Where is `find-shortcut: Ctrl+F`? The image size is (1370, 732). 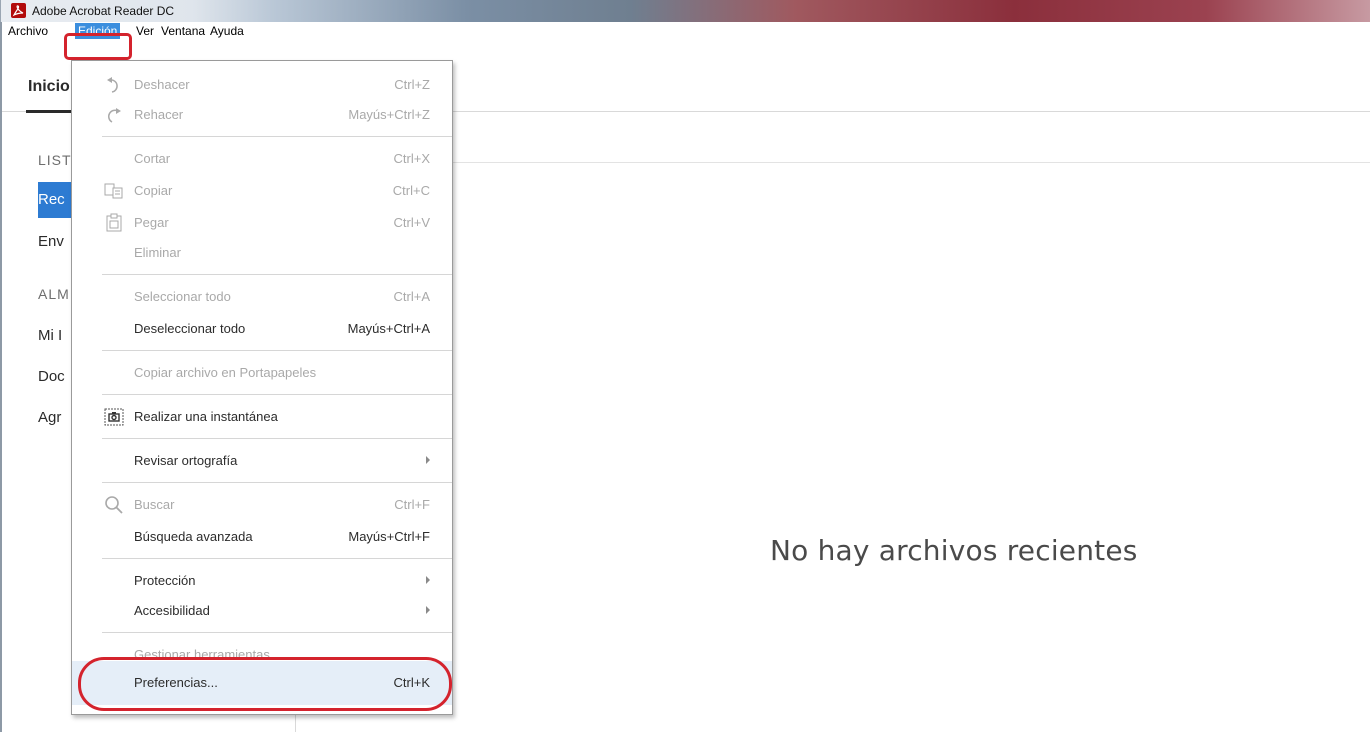
find-shortcut: Ctrl+F is located at coordinates (412, 504).